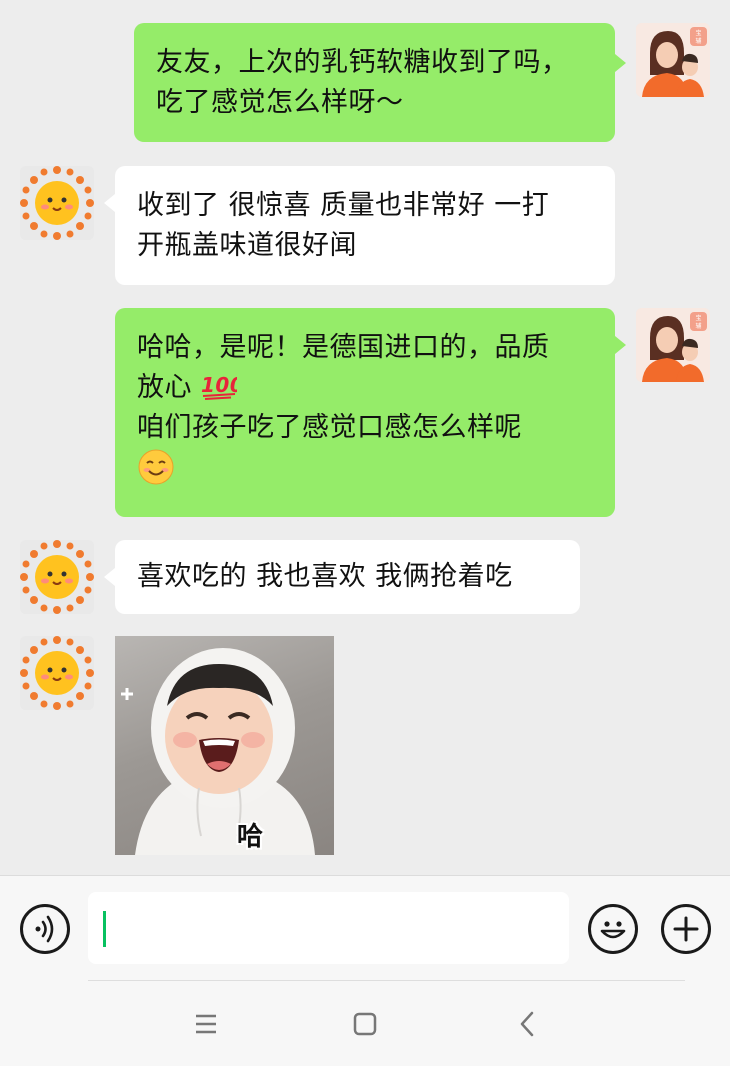 This screenshot has width=730, height=1066. I want to click on laughing-baby-sticker, so click(218, 751).